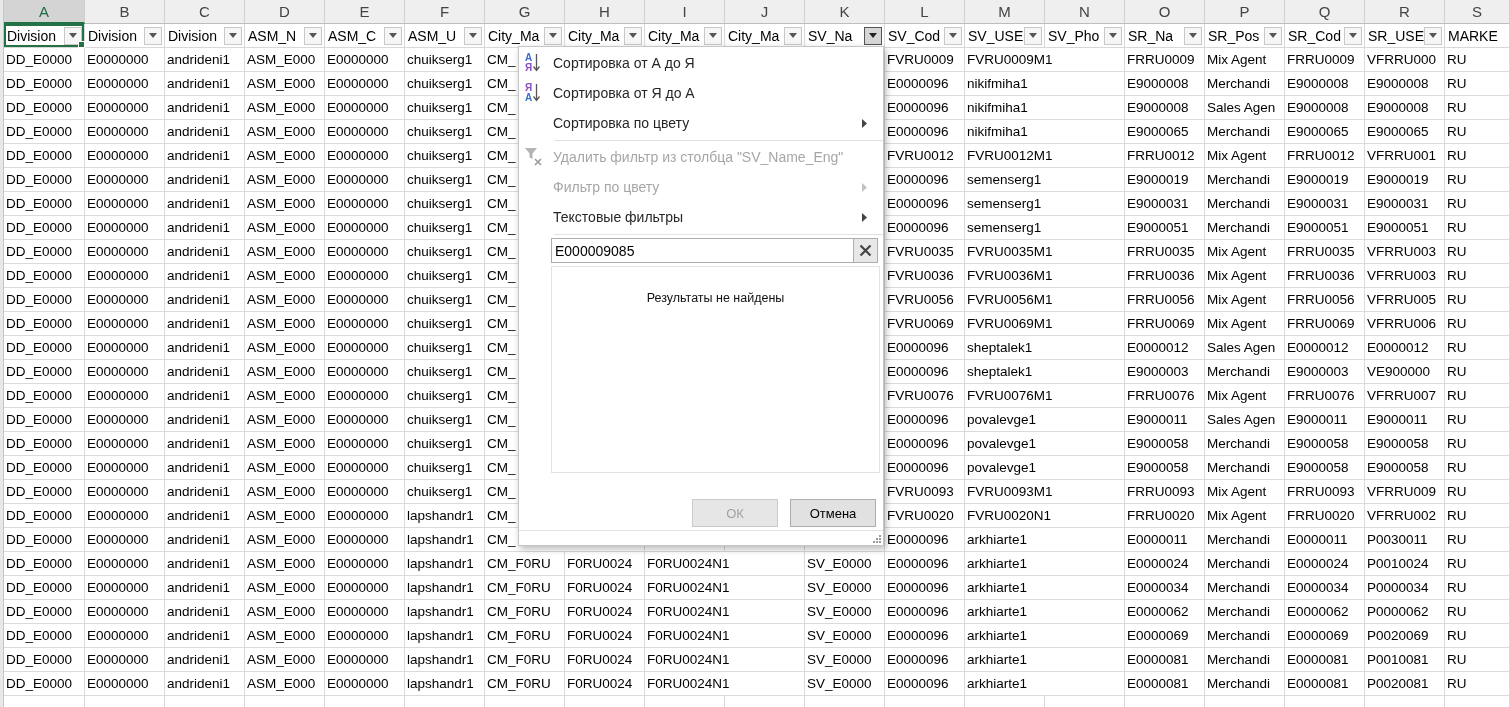  I want to click on table-cell: Sales Agen, so click(1245, 420).